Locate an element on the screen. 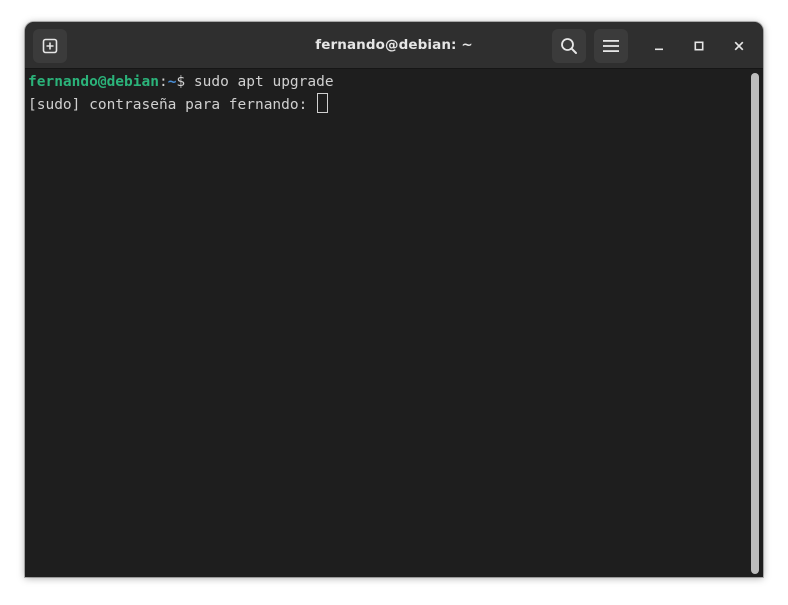 The width and height of the screenshot is (788, 605). password-prompt: [sudo] contraseña para fernando: is located at coordinates (172, 105).